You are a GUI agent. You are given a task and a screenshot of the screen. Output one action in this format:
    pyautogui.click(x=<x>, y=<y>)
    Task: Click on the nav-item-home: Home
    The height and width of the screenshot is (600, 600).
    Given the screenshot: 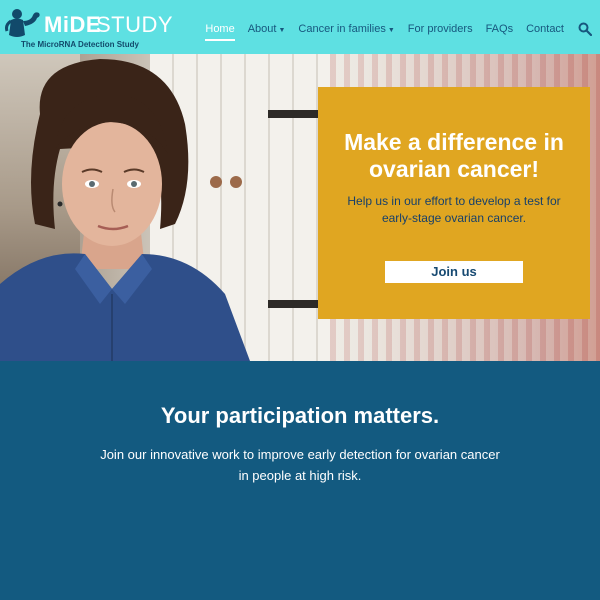 What is the action you would take?
    pyautogui.click(x=220, y=32)
    